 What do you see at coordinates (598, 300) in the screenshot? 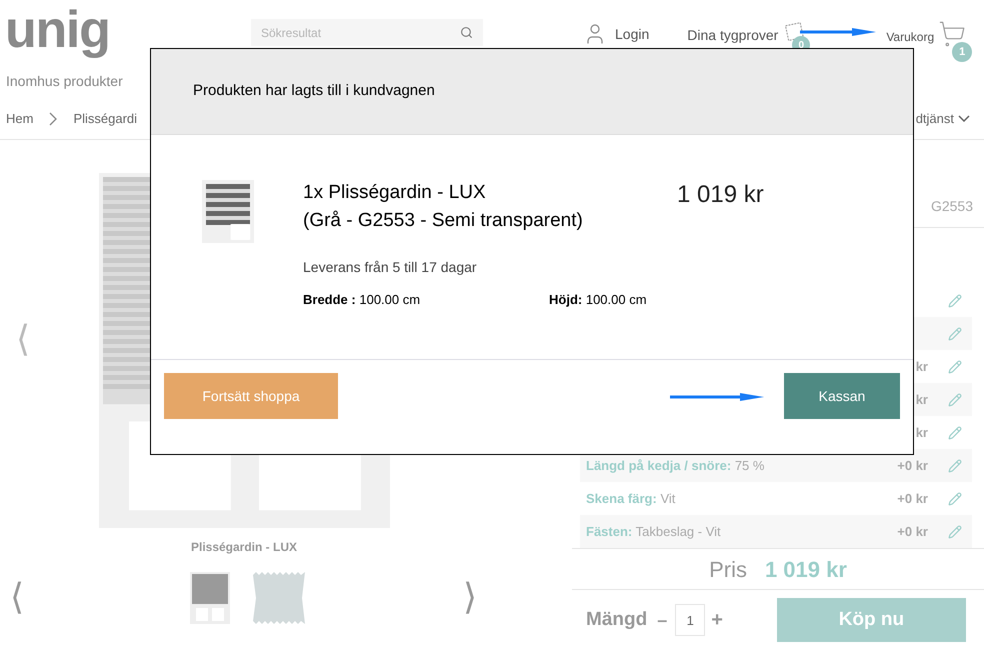
I see `dimension-text: Höjd: 100.00 cm` at bounding box center [598, 300].